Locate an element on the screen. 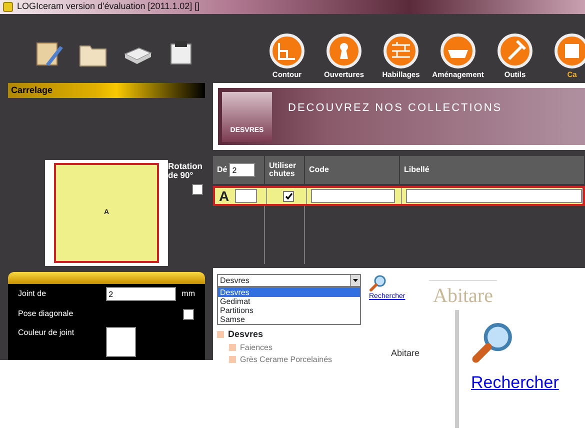  unit-label: mm is located at coordinates (188, 294).